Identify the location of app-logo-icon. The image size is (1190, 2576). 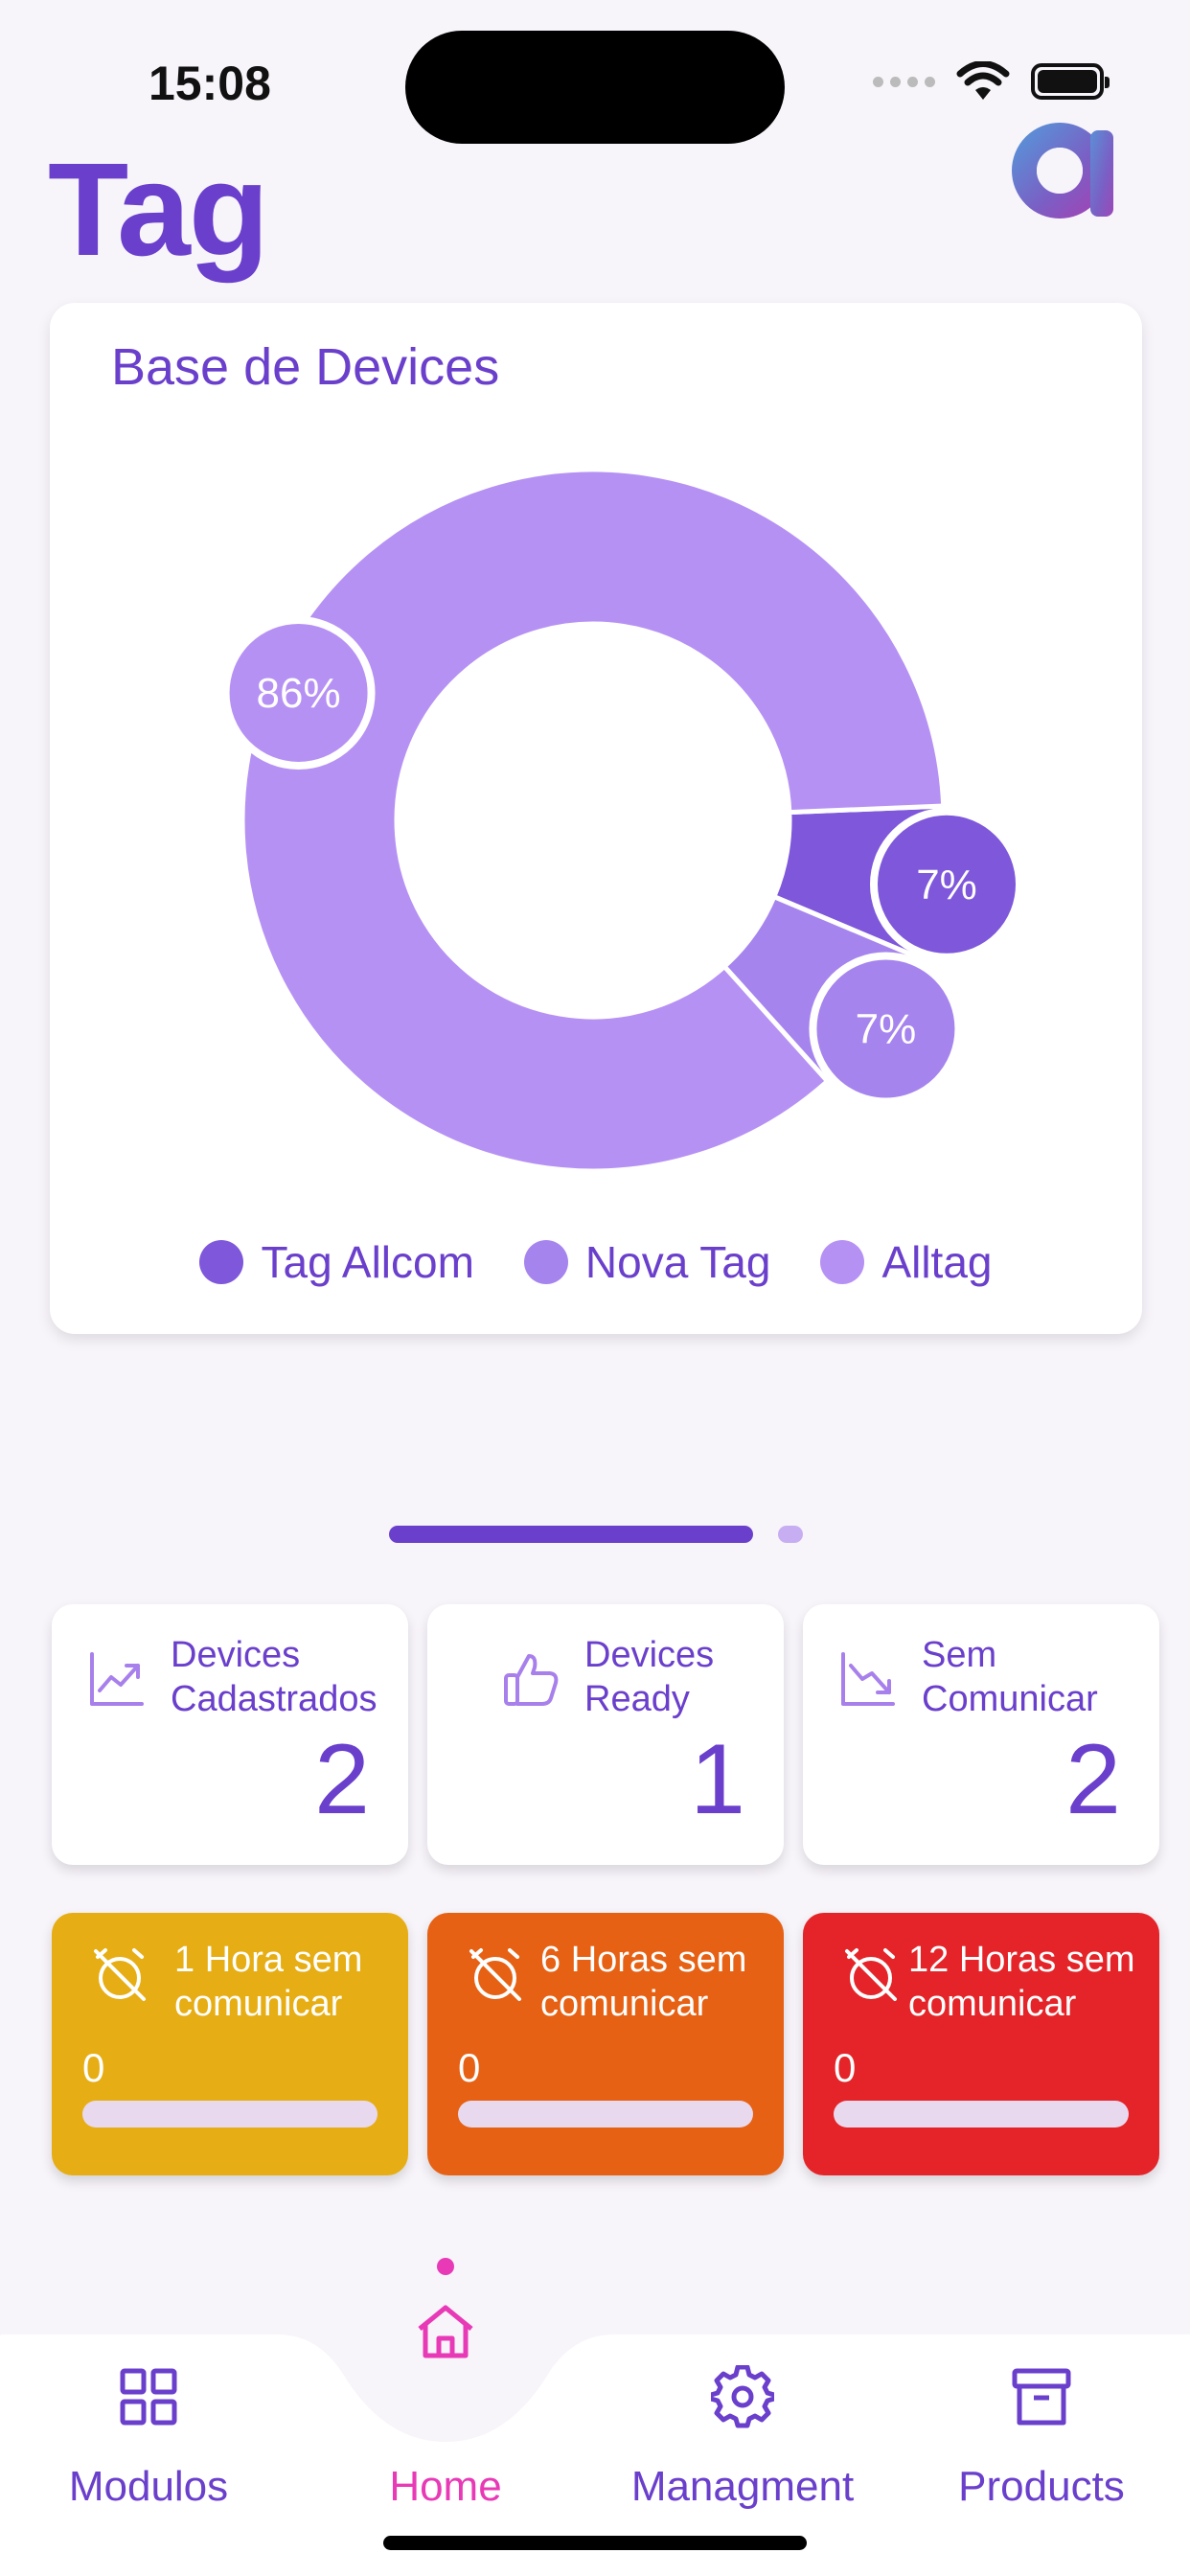
(1064, 166).